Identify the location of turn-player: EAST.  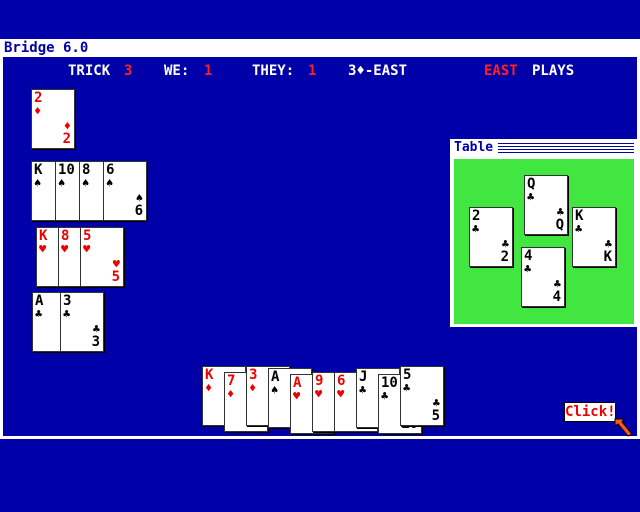
(501, 71).